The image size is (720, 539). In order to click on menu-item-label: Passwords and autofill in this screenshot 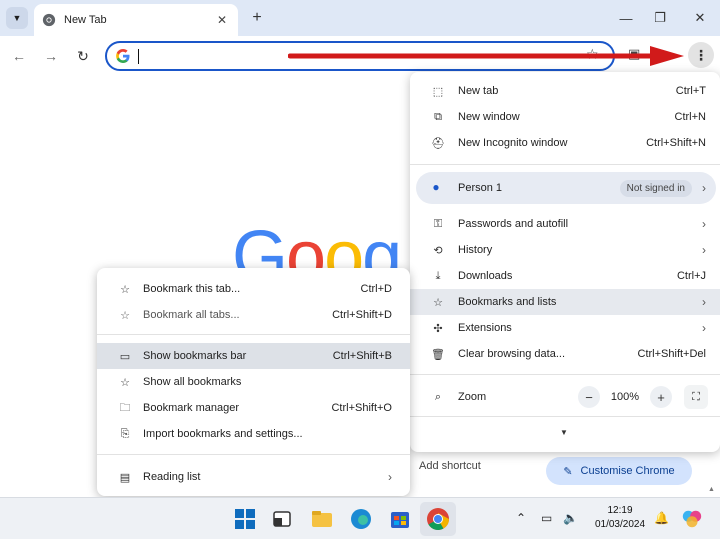, I will do `click(513, 224)`.